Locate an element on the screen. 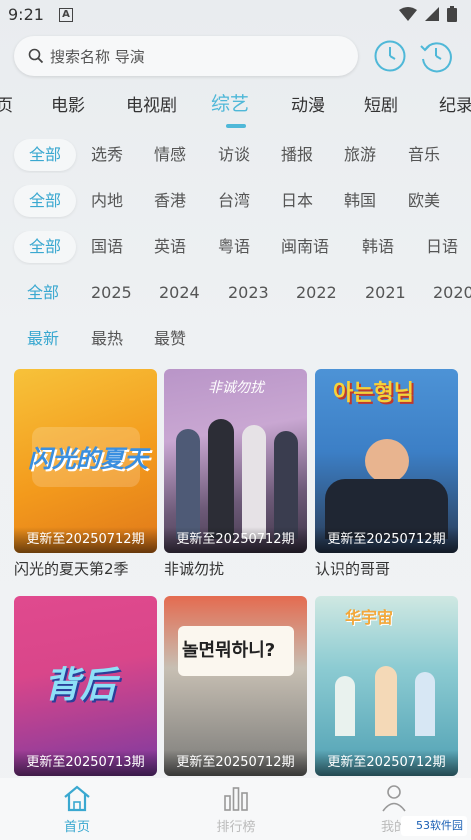 Image resolution: width=471 pixels, height=840 pixels. filter-region-row: 全部 内地 香港 台湾 日本 韩国 欧美 is located at coordinates (235, 202).